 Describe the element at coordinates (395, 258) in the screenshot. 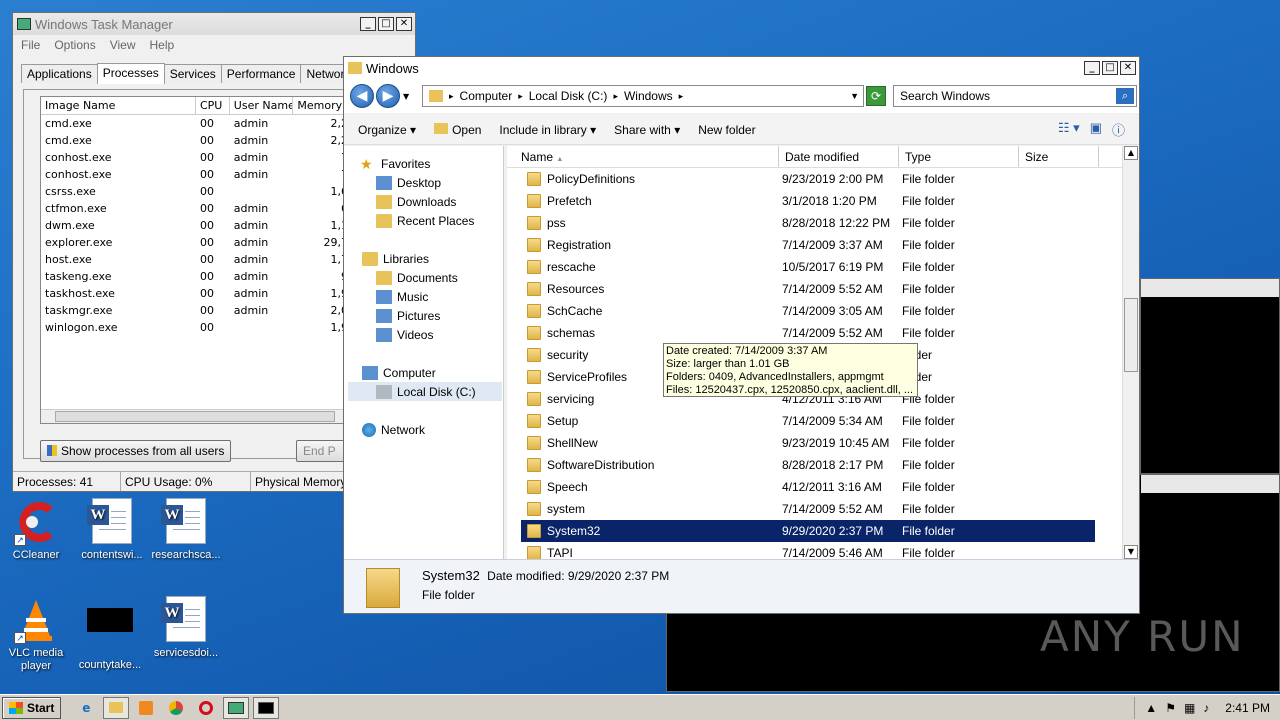

I see `nav-libraries: Libraries` at that location.